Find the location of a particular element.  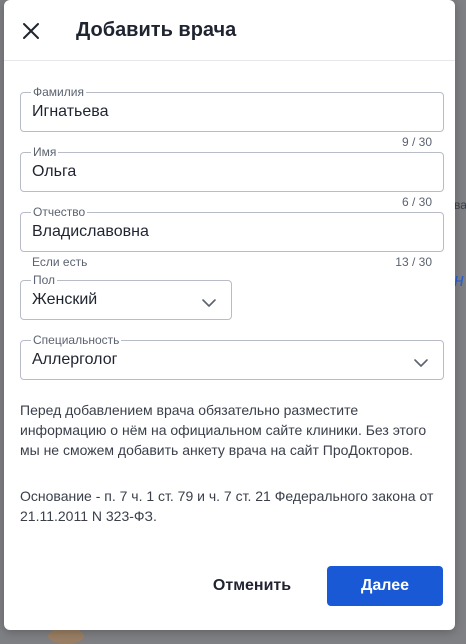

dialog-header: Добавить врача is located at coordinates (229, 30).